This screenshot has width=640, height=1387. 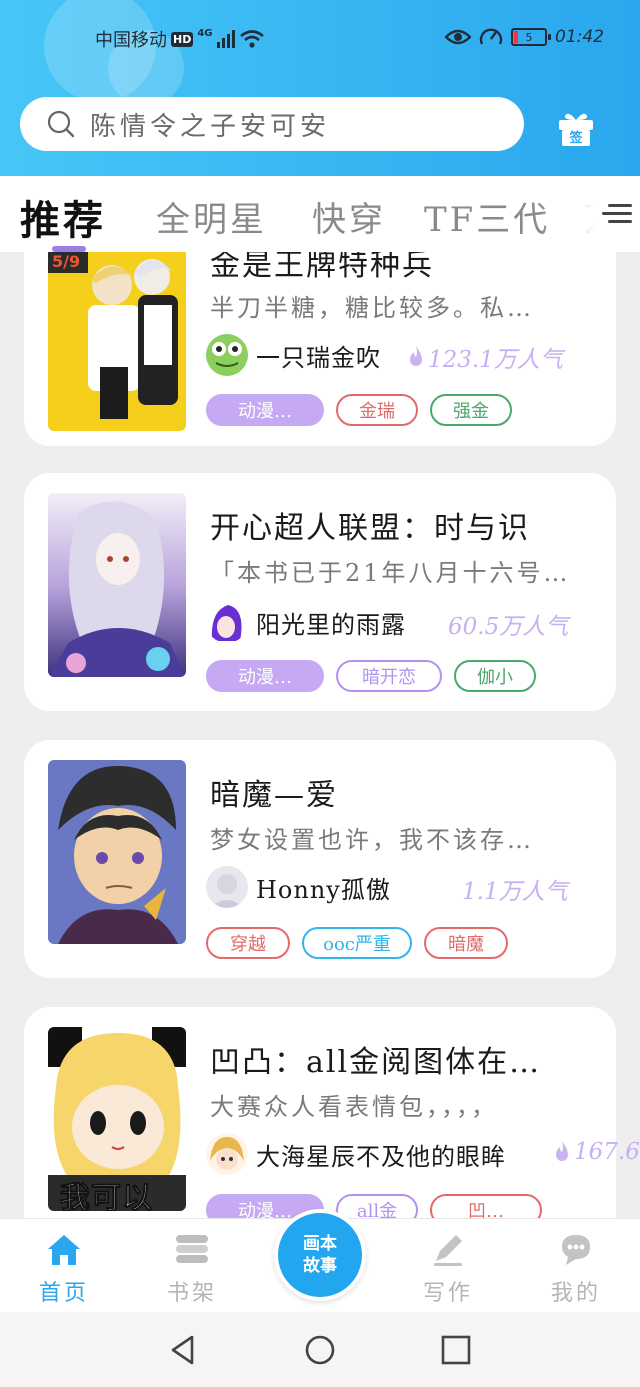 What do you see at coordinates (205, 33) in the screenshot?
I see `network-type: 4G` at bounding box center [205, 33].